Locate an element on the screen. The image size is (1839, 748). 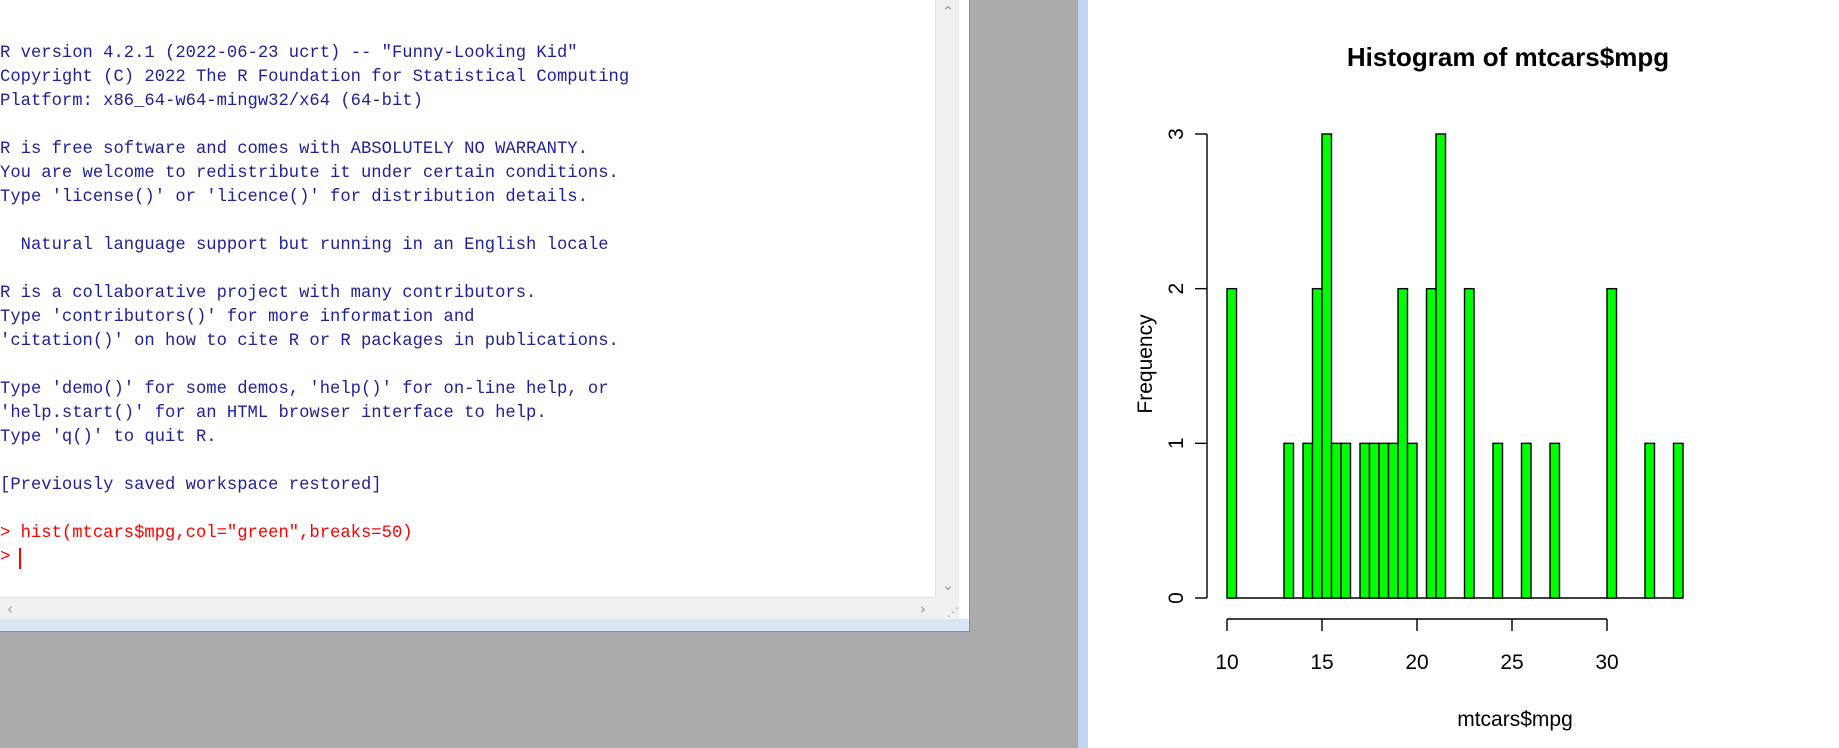
horizontal-scrollbar: ‹ › is located at coordinates (467, 608).